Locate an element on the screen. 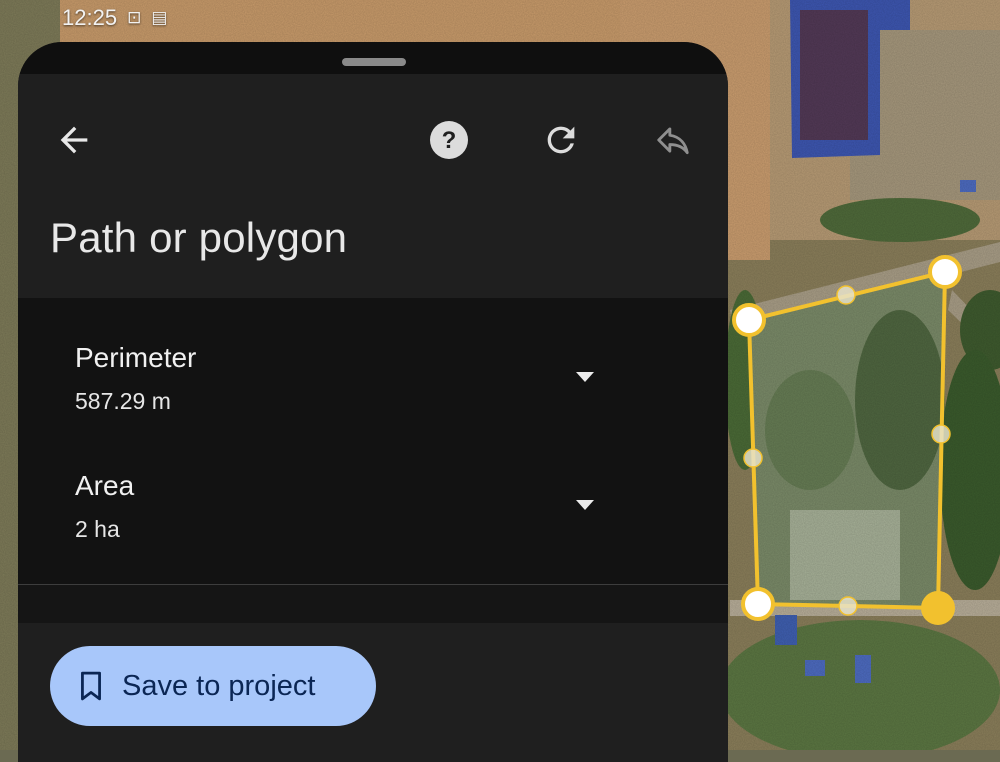 The image size is (1000, 762). redo-icon is located at coordinates (561, 140).